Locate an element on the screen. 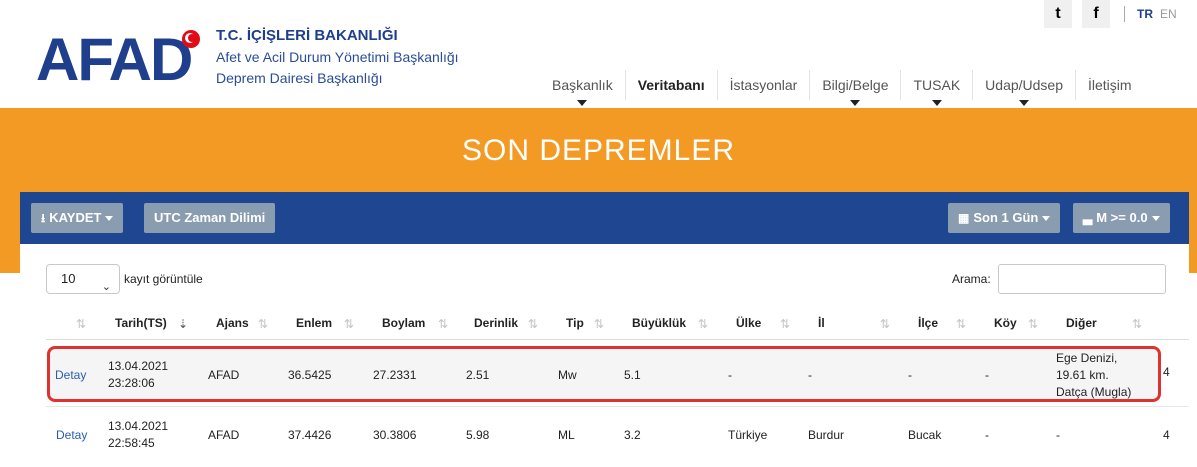 Image resolution: width=1197 pixels, height=467 pixels. agency-cell: AFAD is located at coordinates (224, 375).